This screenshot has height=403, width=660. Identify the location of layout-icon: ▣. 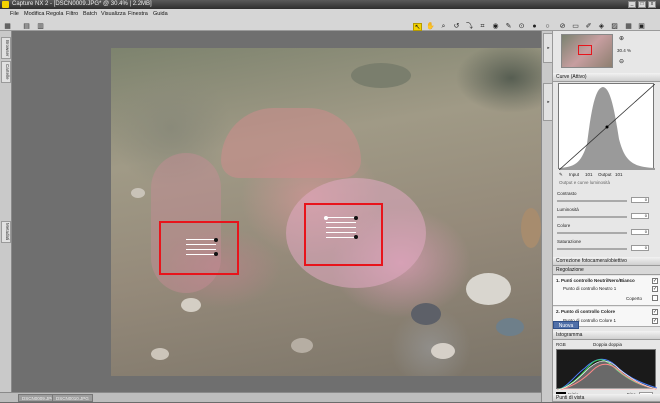
(641, 27).